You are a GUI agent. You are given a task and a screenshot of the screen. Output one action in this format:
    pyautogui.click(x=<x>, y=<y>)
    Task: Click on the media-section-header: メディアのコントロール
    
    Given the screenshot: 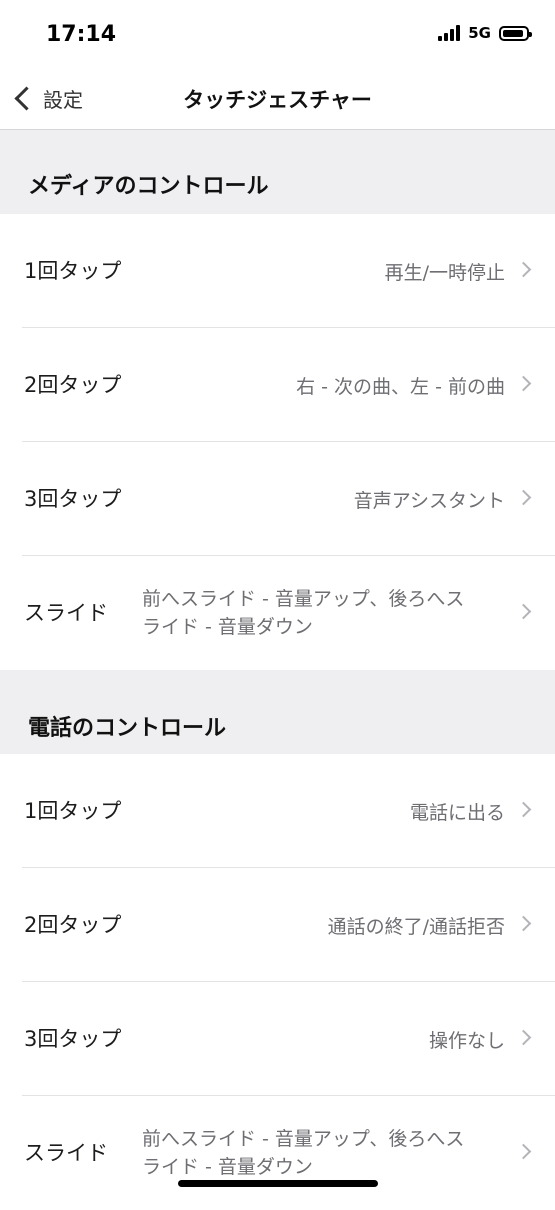 What is the action you would take?
    pyautogui.click(x=277, y=172)
    